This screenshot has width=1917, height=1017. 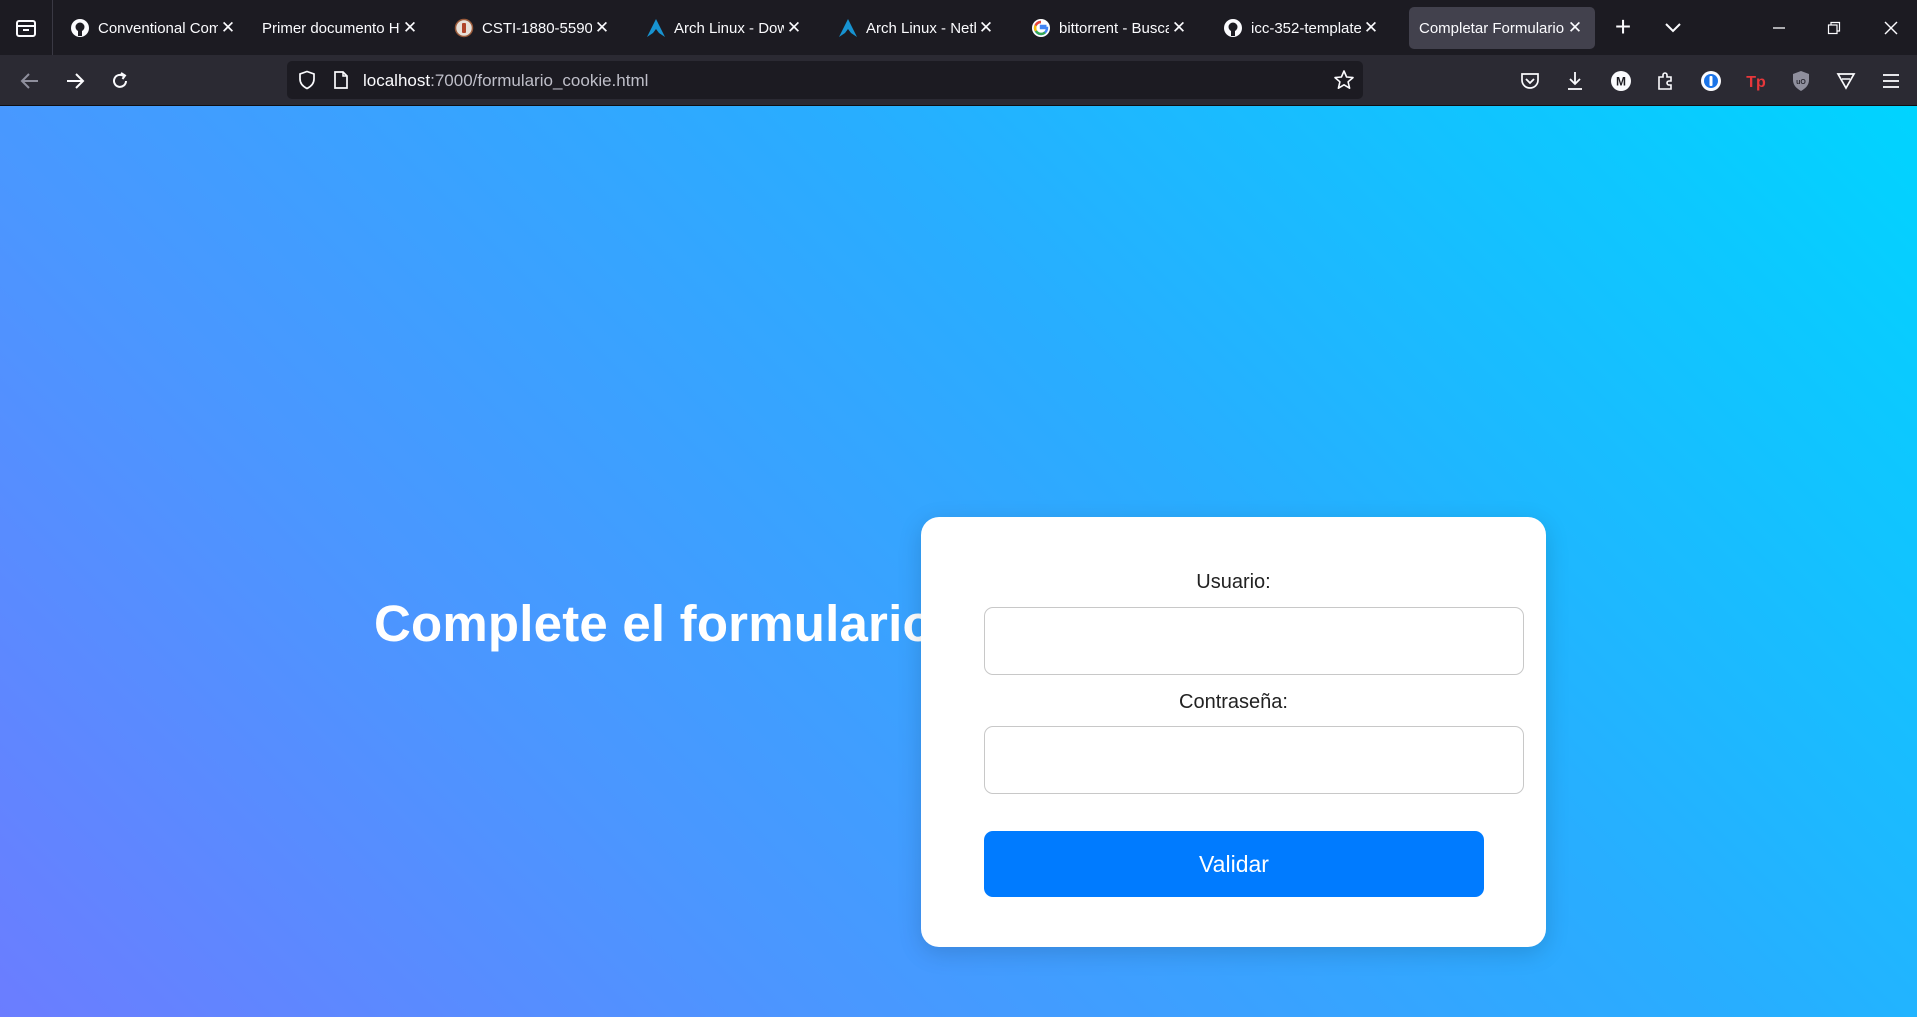 What do you see at coordinates (1254, 641) in the screenshot?
I see `user-input` at bounding box center [1254, 641].